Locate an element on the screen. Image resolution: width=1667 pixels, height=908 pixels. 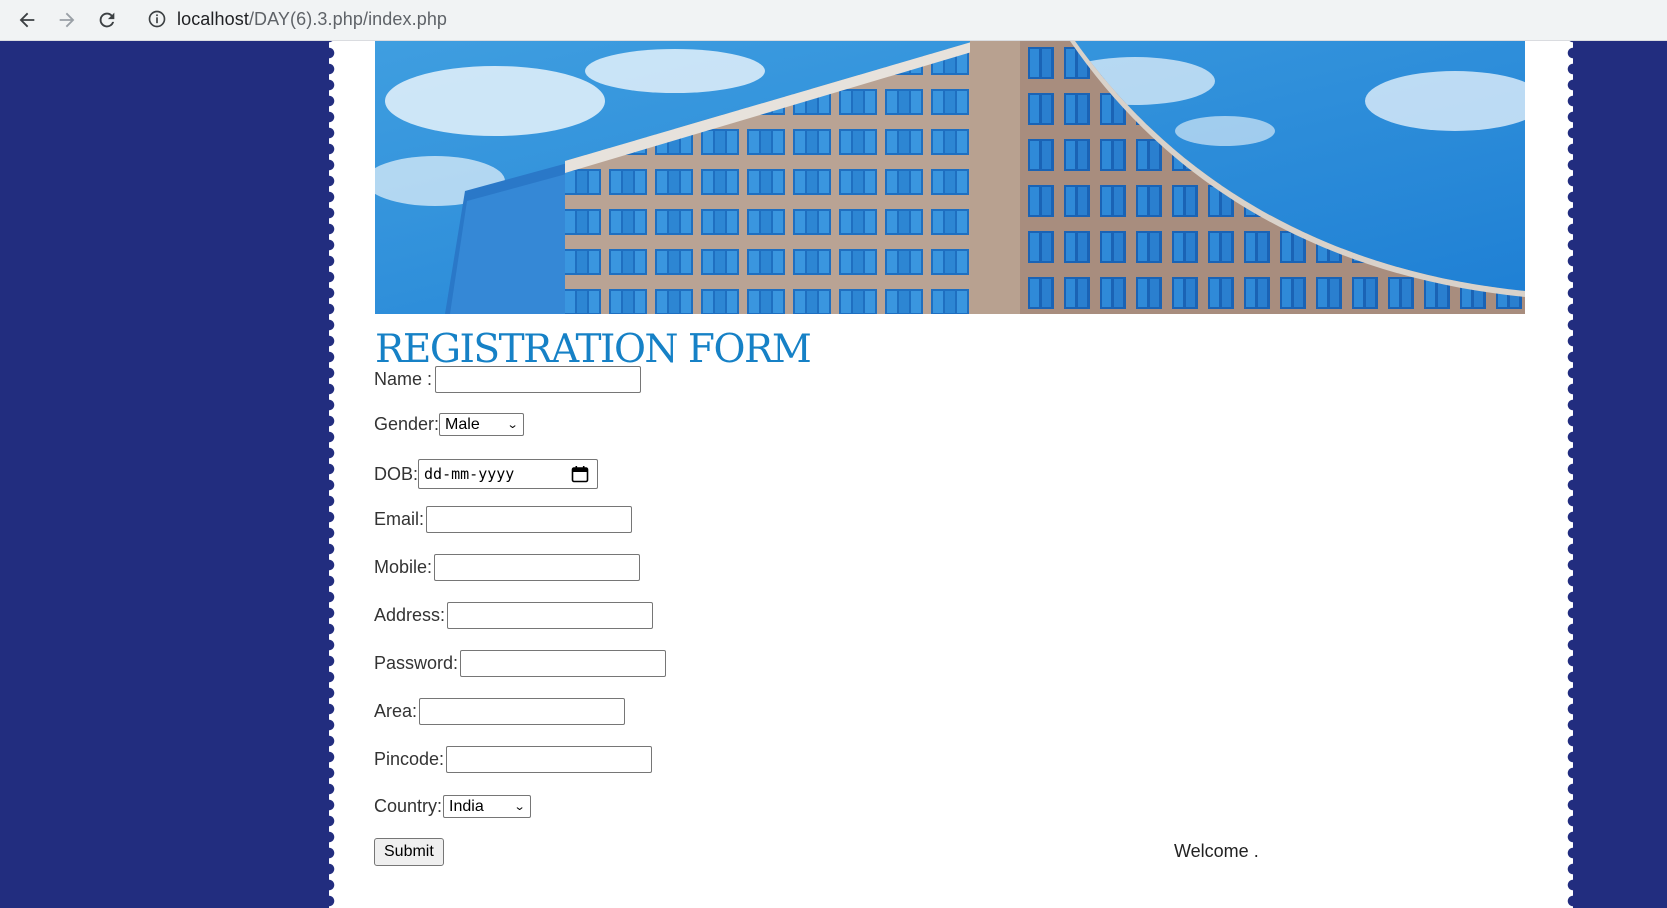
gender-label: Gender: is located at coordinates (407, 424).